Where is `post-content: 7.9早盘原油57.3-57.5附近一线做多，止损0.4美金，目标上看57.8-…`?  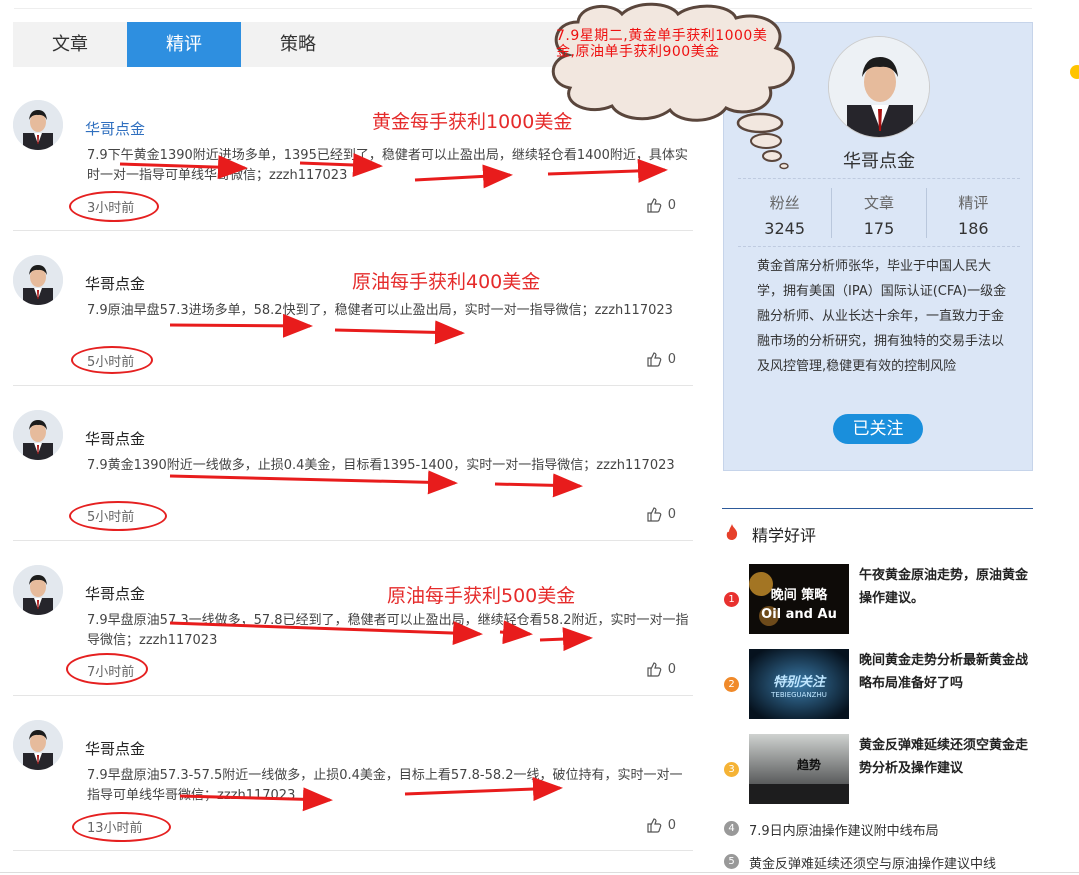 post-content: 7.9早盘原油57.3-57.5附近一线做多，止损0.4美金，目标上看57.8-… is located at coordinates (385, 785).